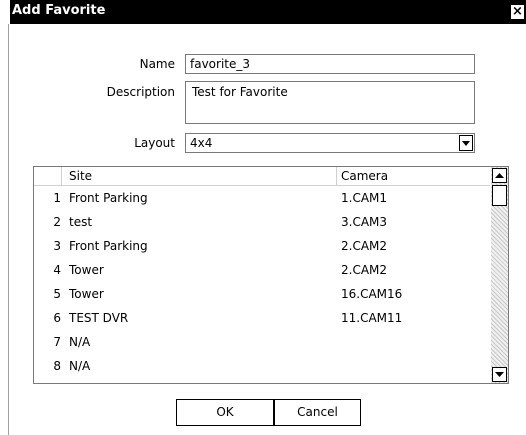  I want to click on close-button: ×, so click(517, 12).